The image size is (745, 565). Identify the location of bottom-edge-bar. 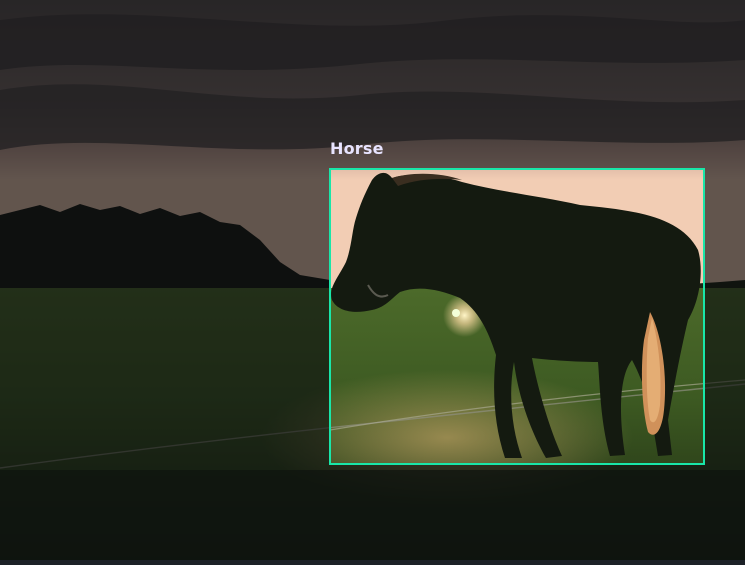
(372, 562).